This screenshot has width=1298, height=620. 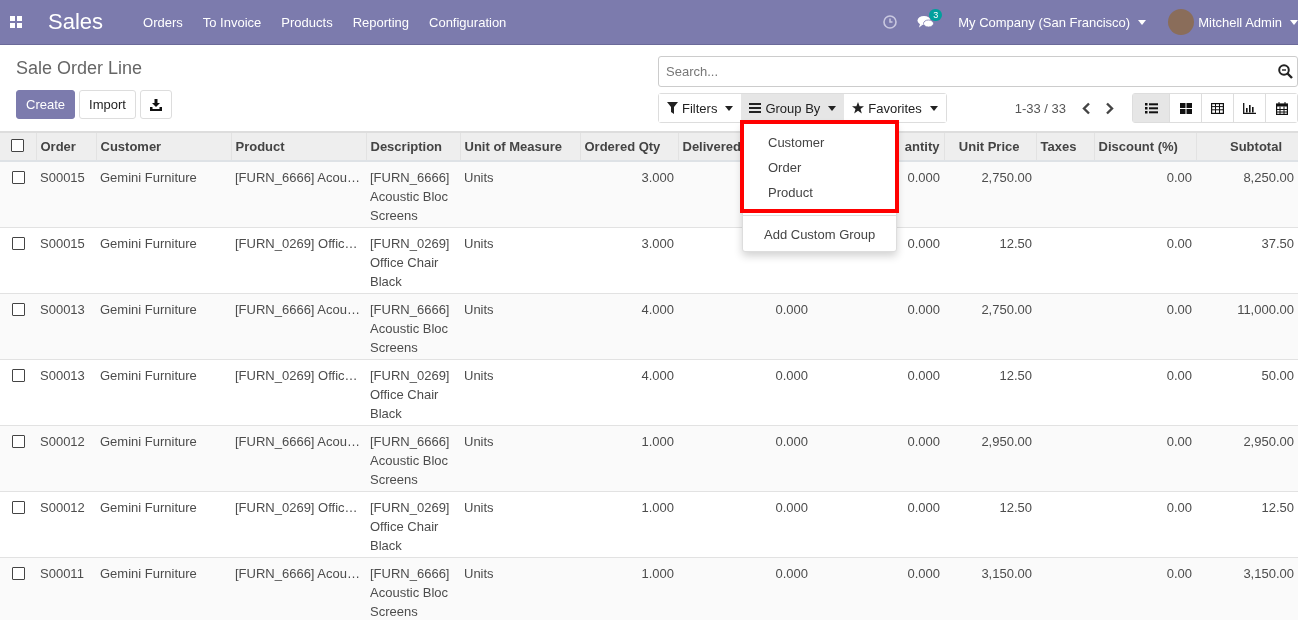 What do you see at coordinates (1277, 375) in the screenshot?
I see `subtotal-cell: 50.00` at bounding box center [1277, 375].